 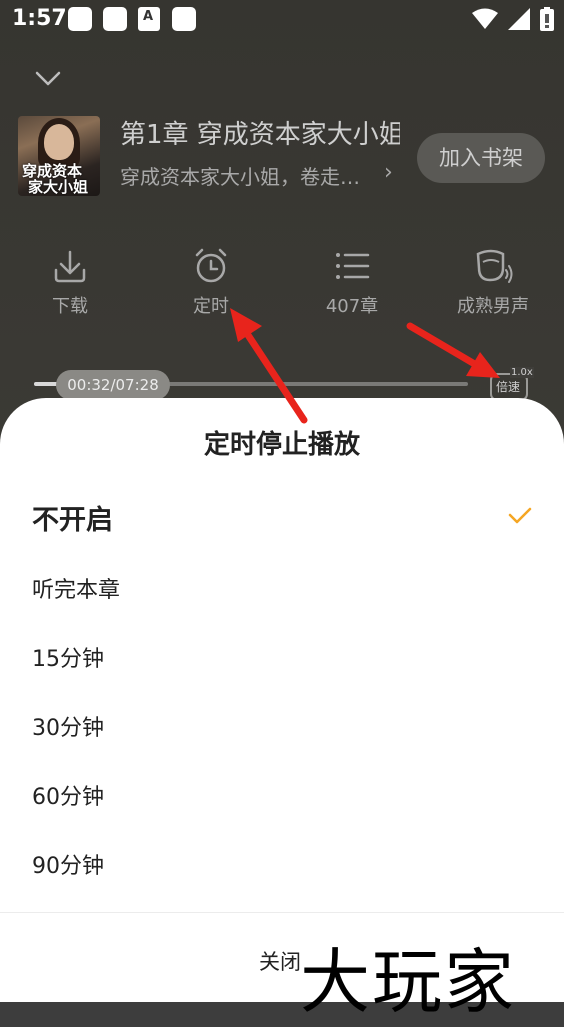 What do you see at coordinates (282, 588) in the screenshot?
I see `timer-option-end-of-chapter: 听完本章` at bounding box center [282, 588].